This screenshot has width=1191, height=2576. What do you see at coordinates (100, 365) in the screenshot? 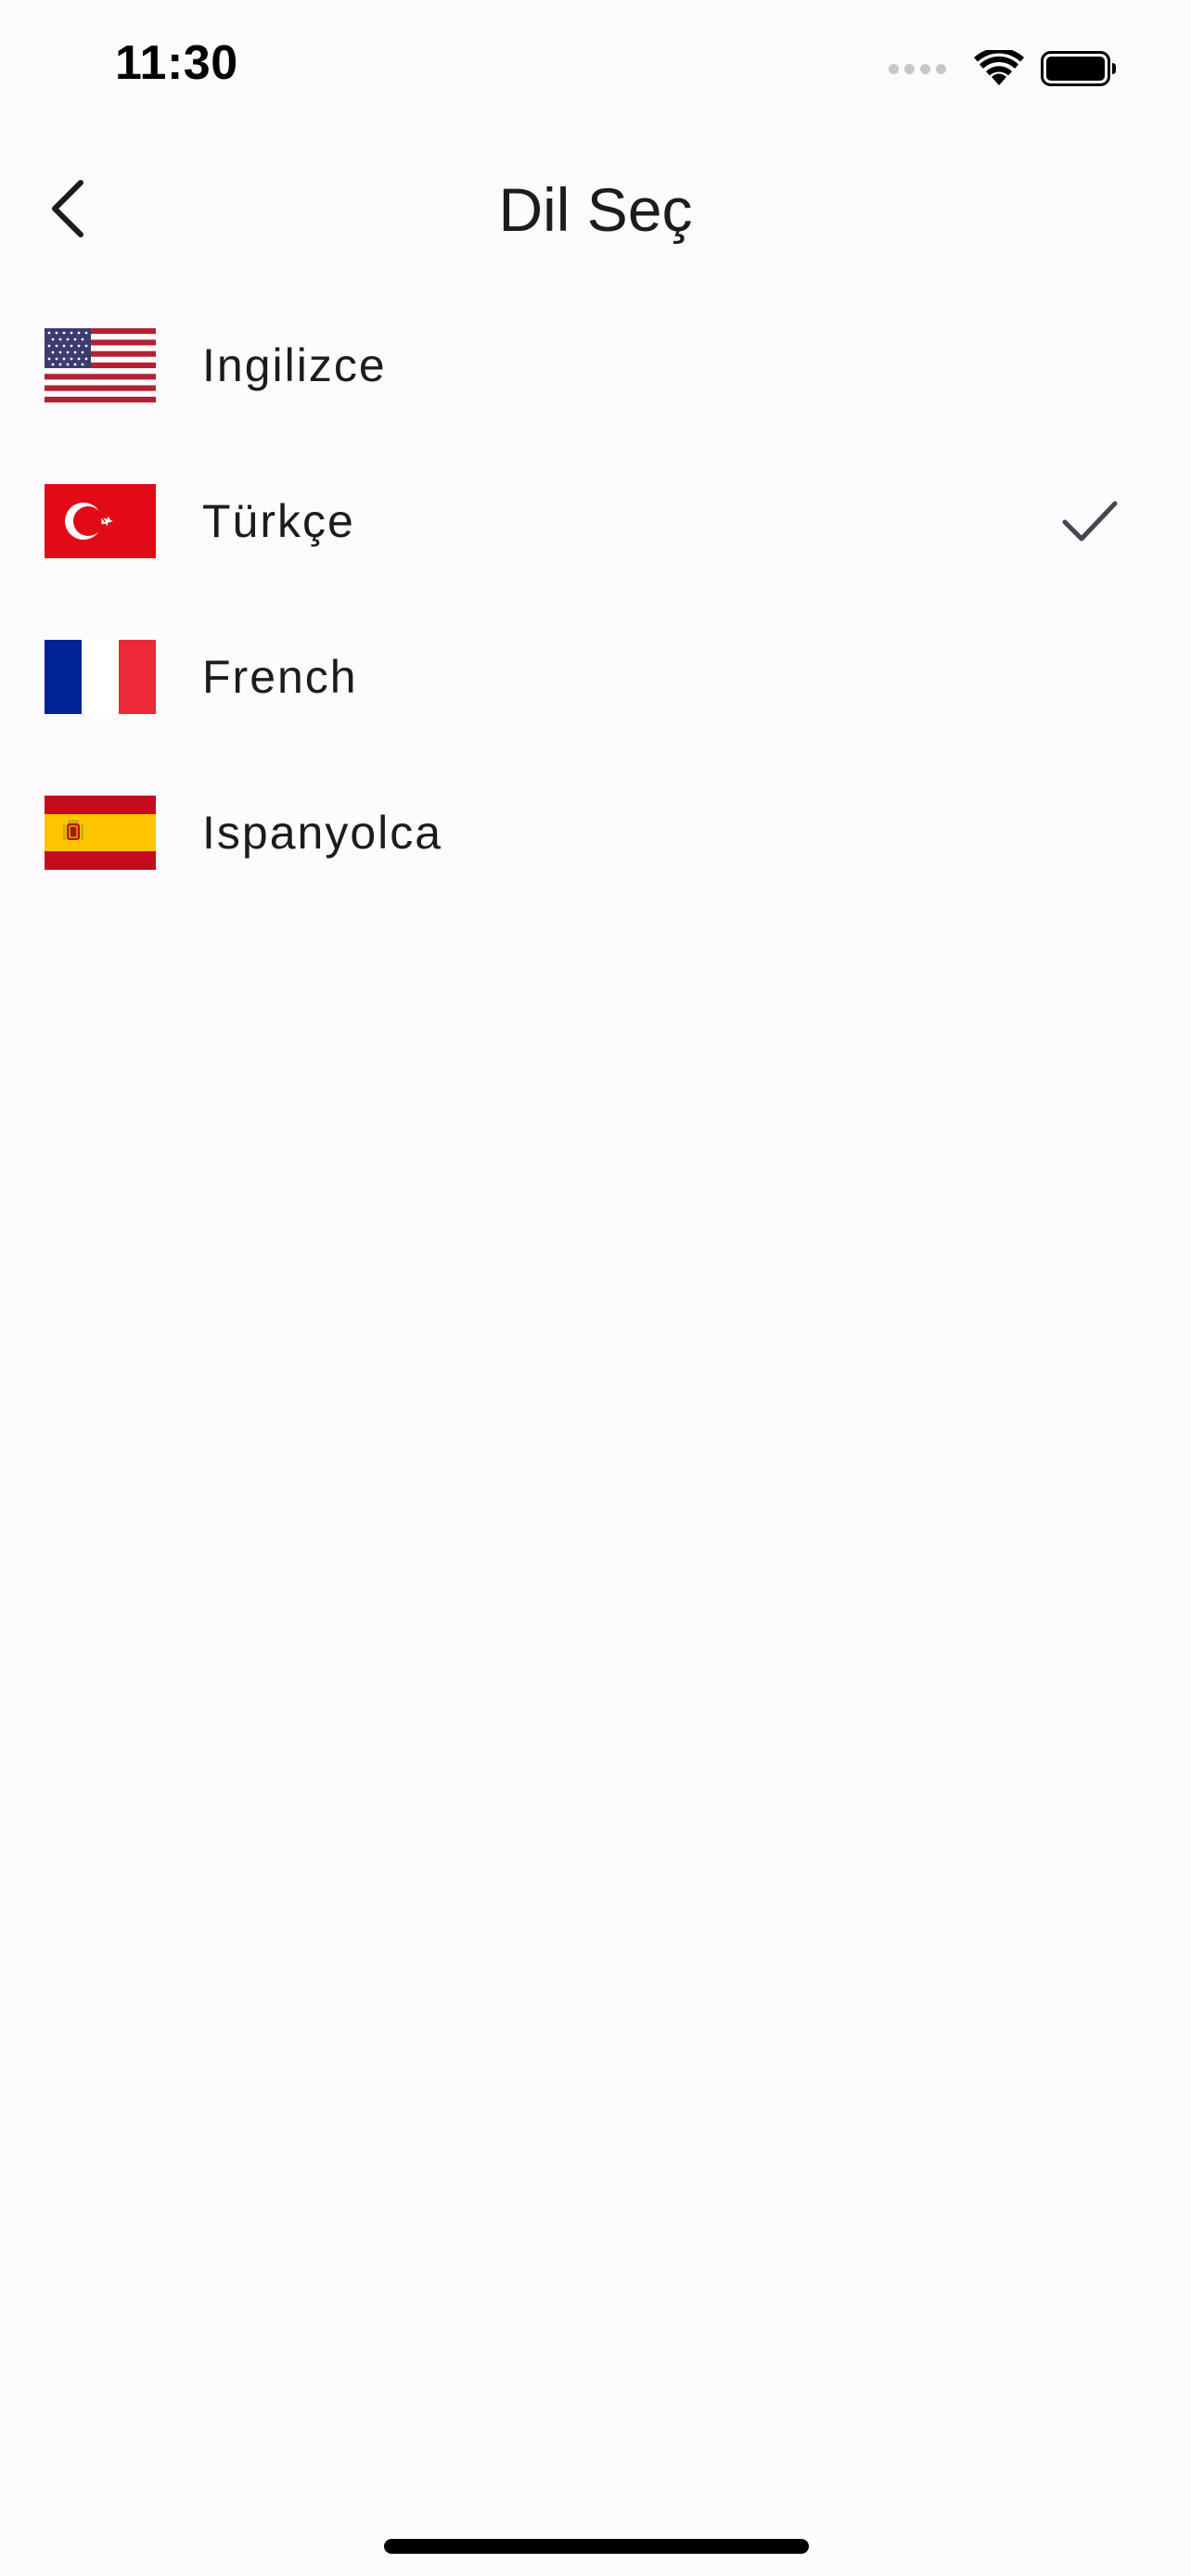
I see `us-flag-icon` at bounding box center [100, 365].